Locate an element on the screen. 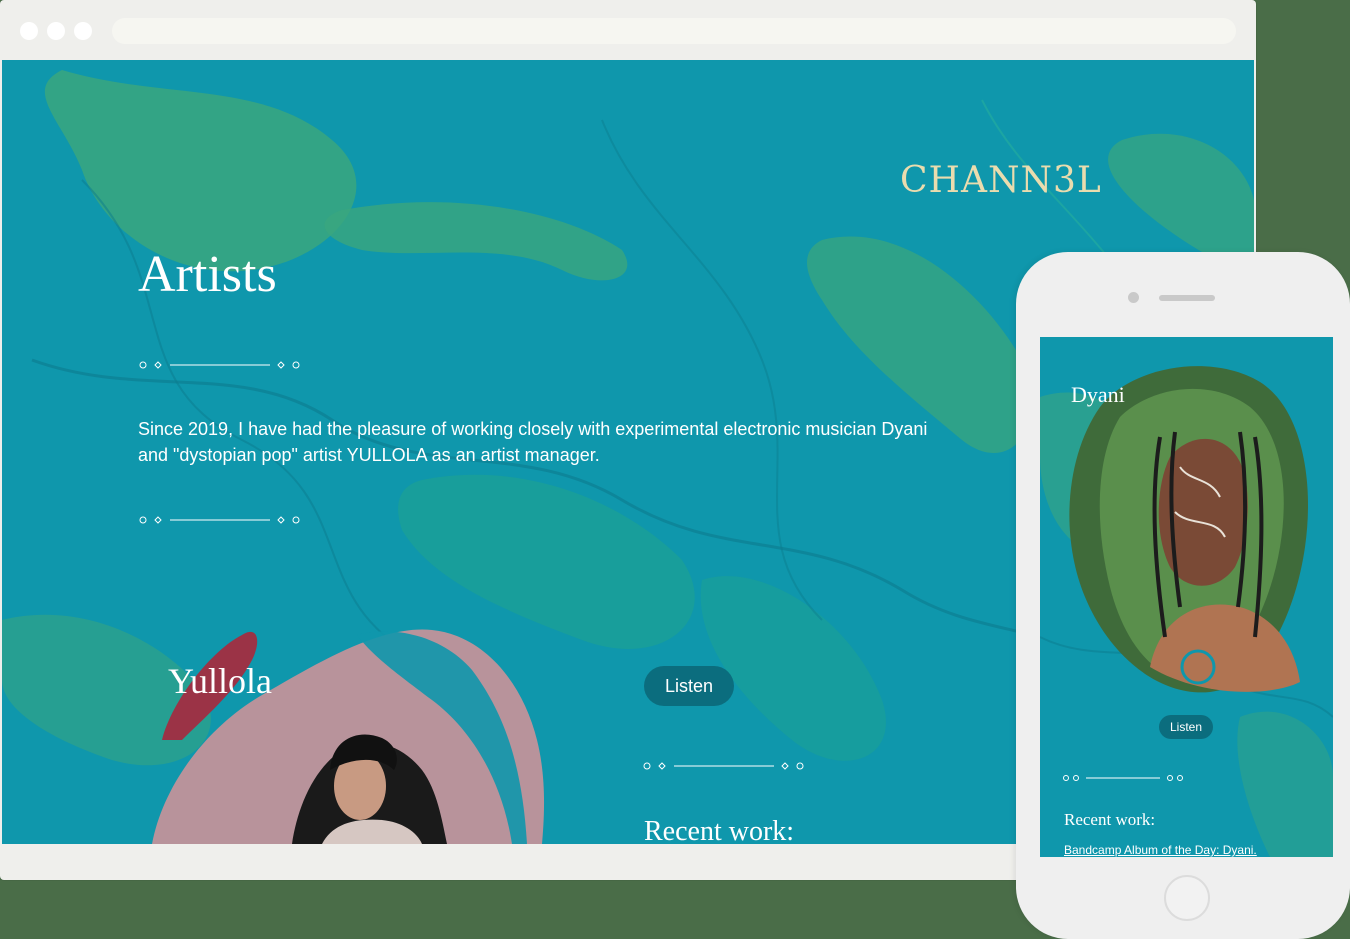 This screenshot has width=1350, height=939. phone-speaker is located at coordinates (1187, 298).